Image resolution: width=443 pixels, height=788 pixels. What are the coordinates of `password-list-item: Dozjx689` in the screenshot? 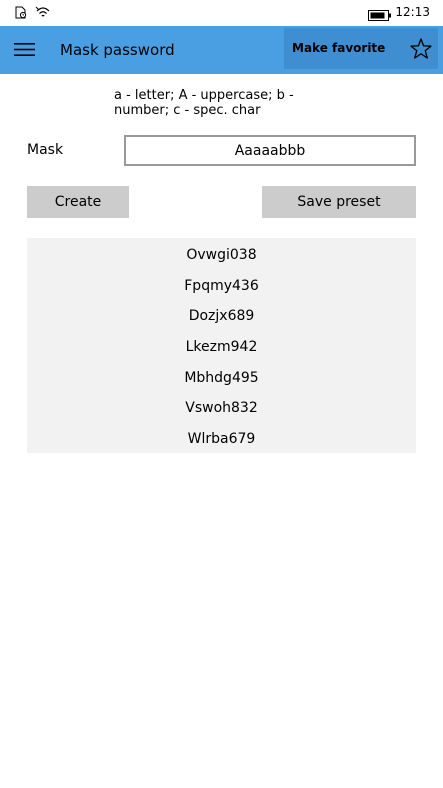 It's located at (221, 316).